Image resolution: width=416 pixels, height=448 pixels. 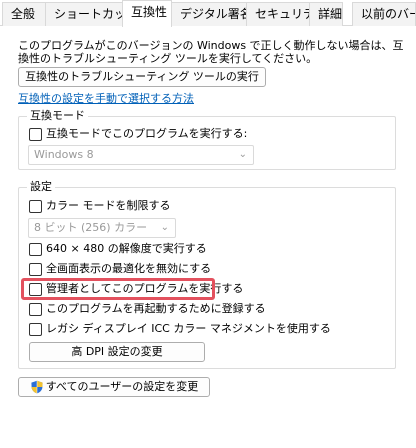 What do you see at coordinates (145, 288) in the screenshot?
I see `run-as-admin-label: 管理者としてこのプログラムを実行する` at bounding box center [145, 288].